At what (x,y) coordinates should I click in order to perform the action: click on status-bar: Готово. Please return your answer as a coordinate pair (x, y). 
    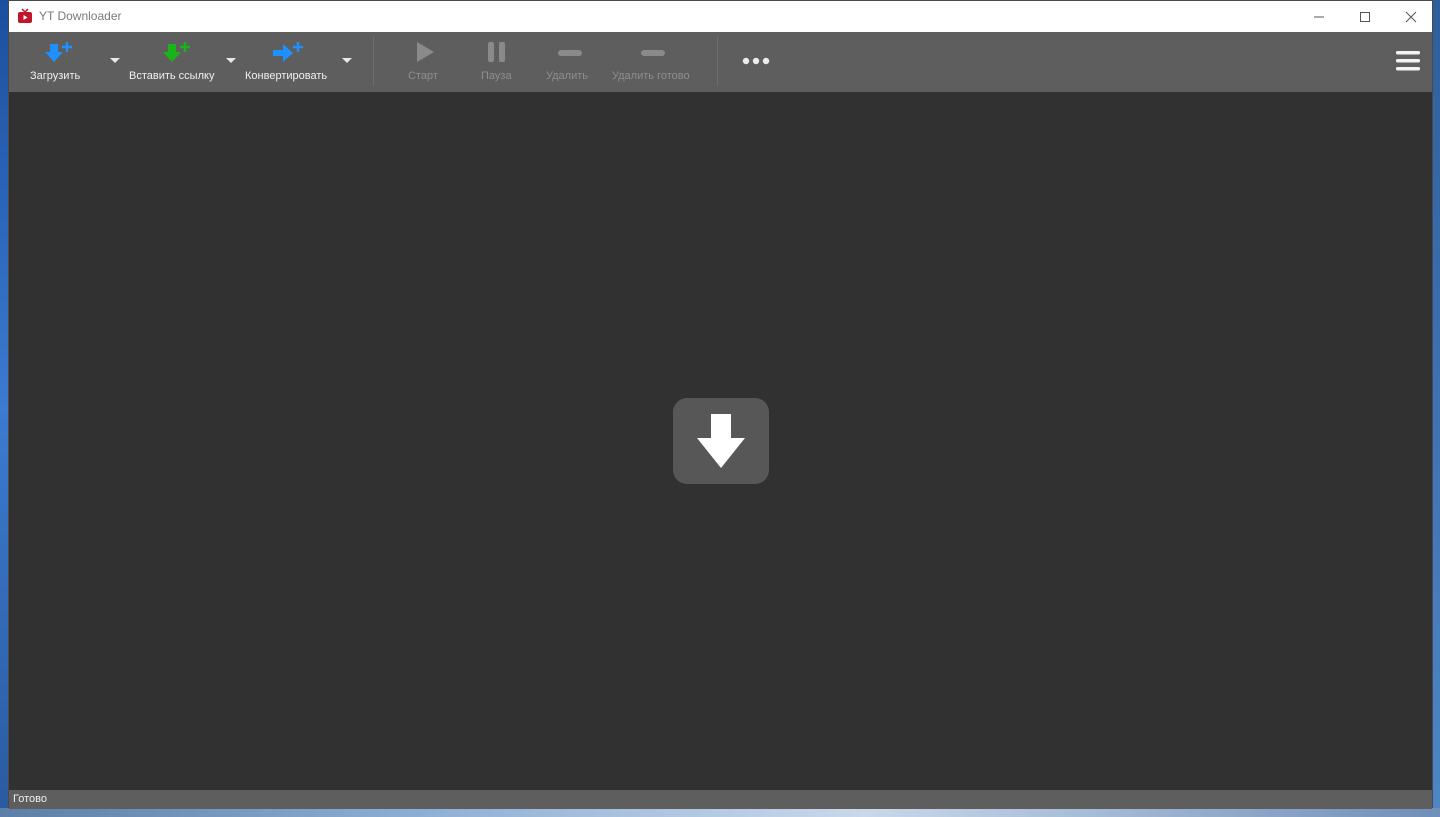
    Looking at the image, I should click on (720, 799).